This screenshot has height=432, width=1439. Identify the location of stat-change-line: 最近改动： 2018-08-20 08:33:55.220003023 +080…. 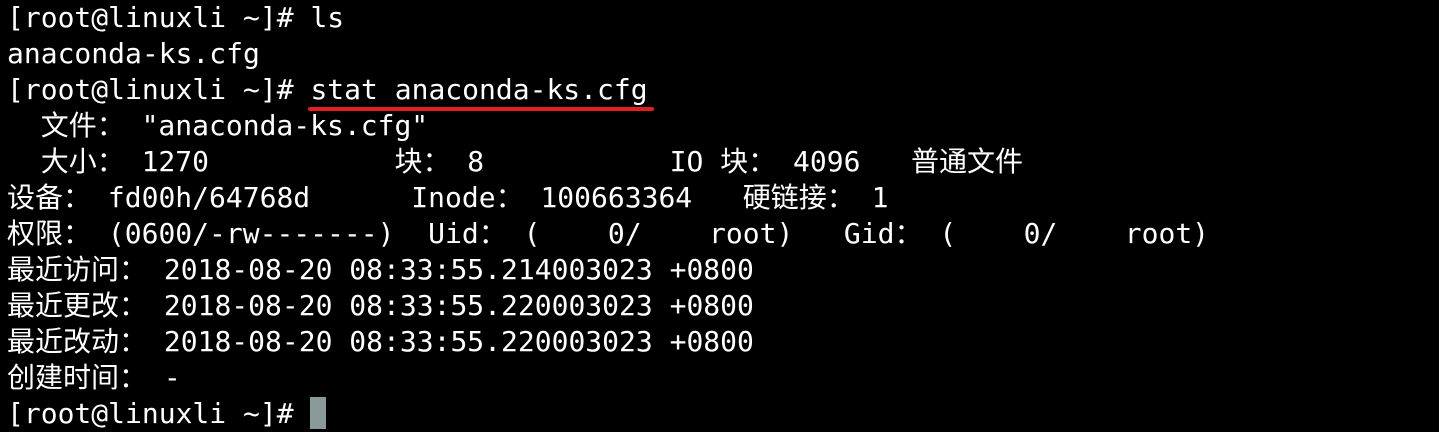
(380, 342).